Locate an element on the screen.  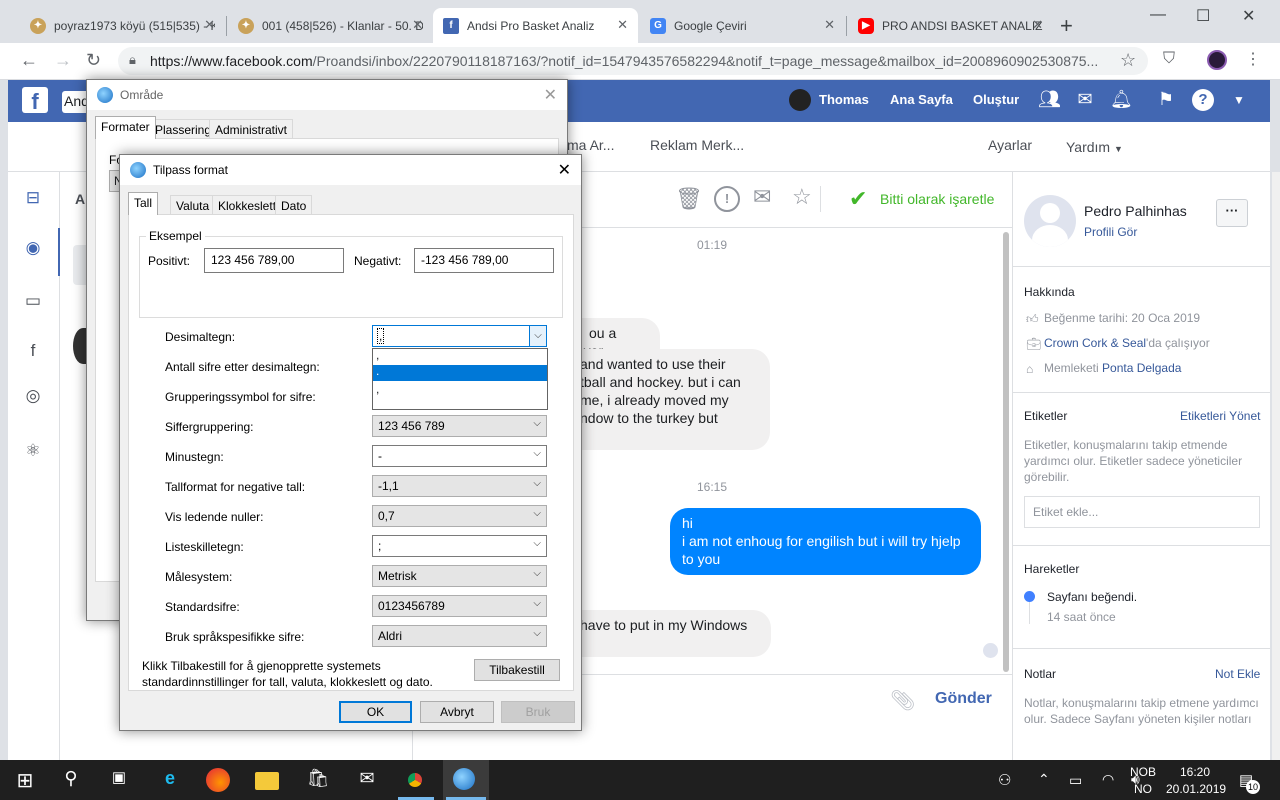
user-avatar is located at coordinates (800, 100).